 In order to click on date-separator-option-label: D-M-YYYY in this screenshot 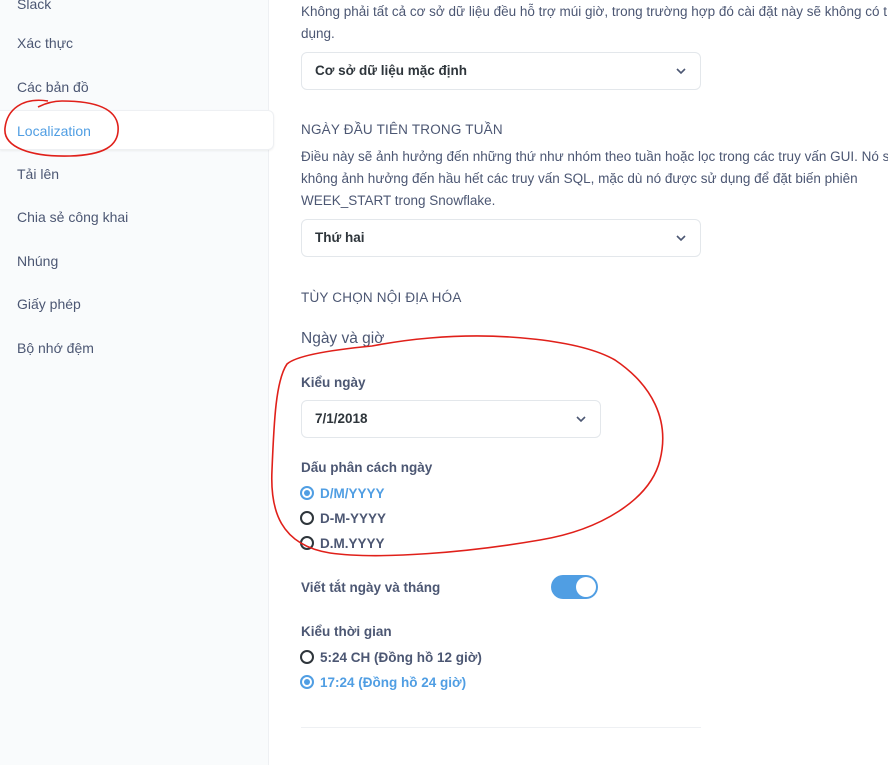, I will do `click(353, 518)`.